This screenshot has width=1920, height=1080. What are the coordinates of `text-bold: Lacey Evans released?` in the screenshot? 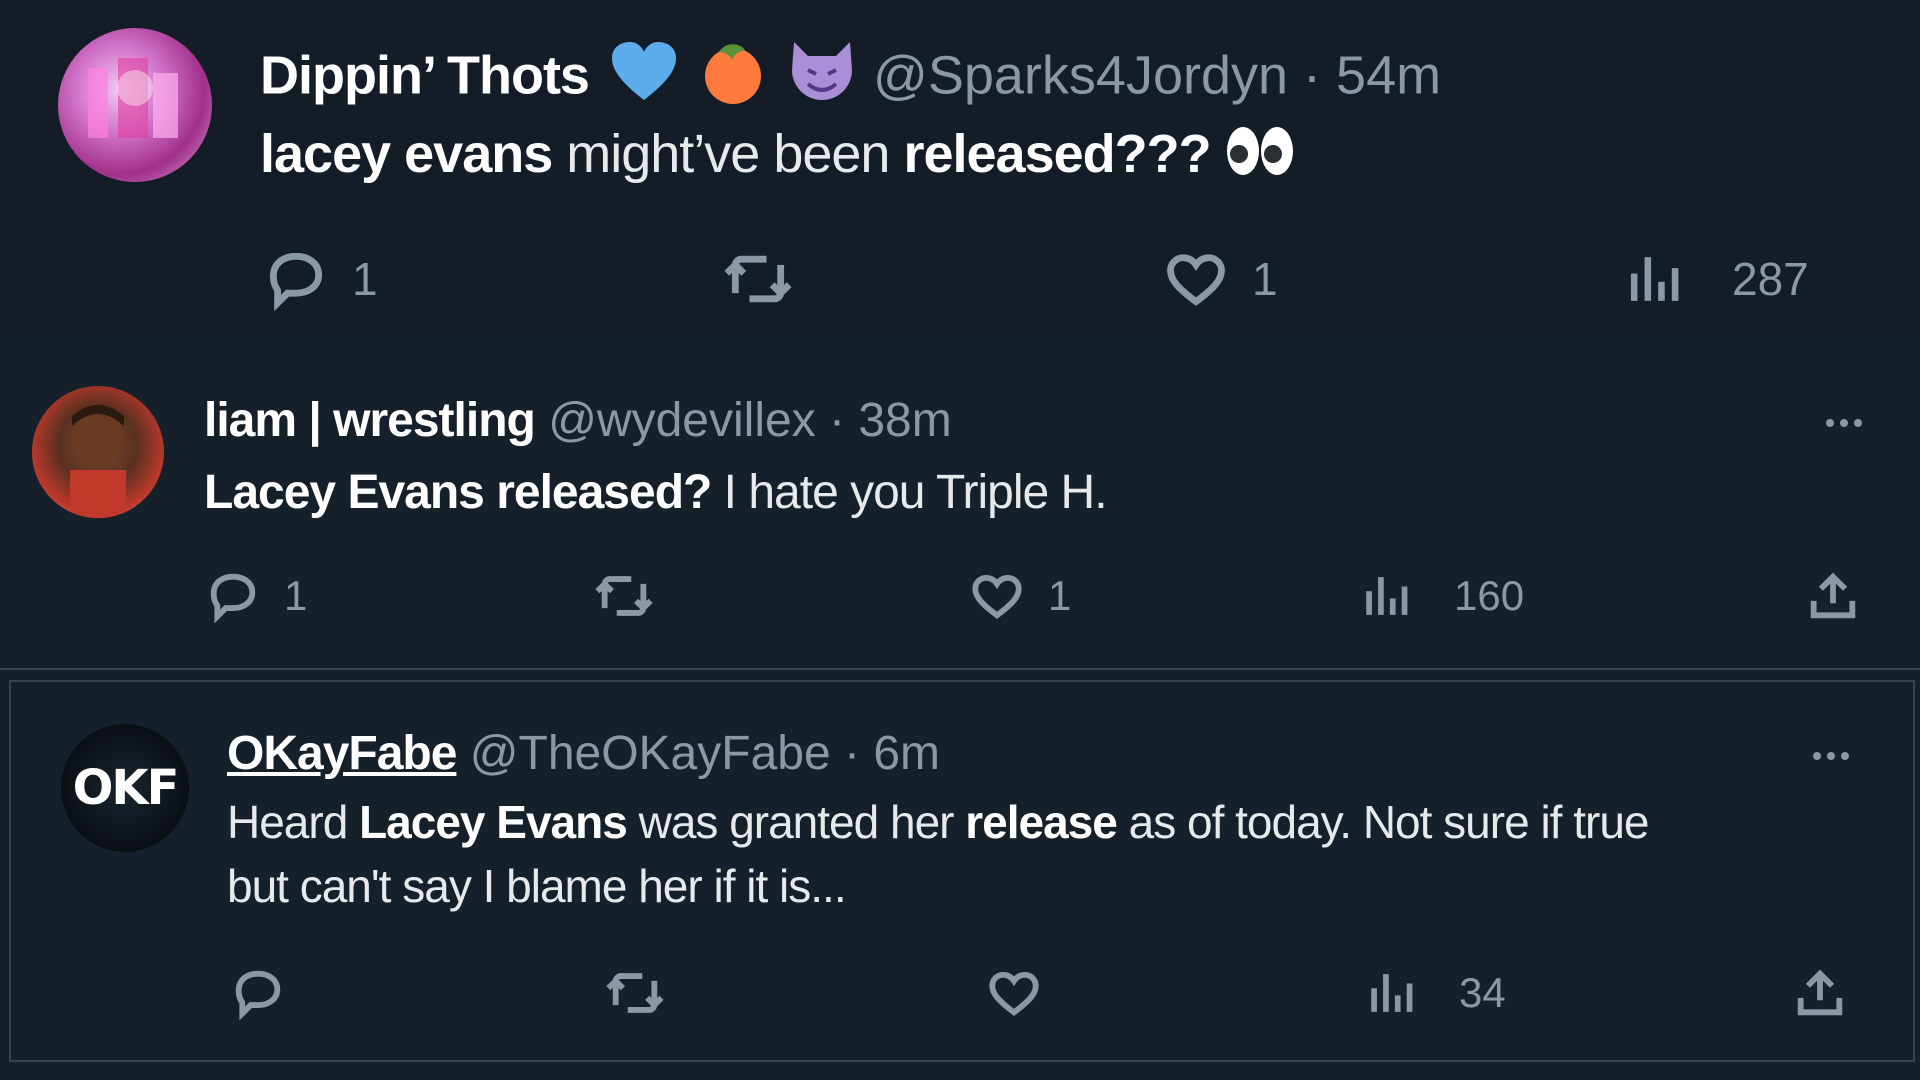 It's located at (458, 492).